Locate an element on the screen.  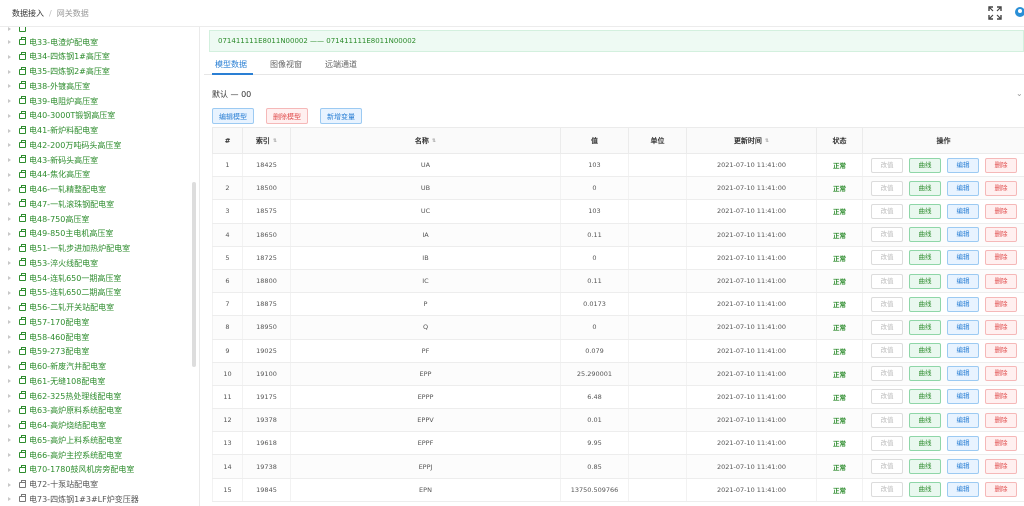
sidebar-tree-item: 电39-电阻炉高压室 is located at coordinates (53, 101).